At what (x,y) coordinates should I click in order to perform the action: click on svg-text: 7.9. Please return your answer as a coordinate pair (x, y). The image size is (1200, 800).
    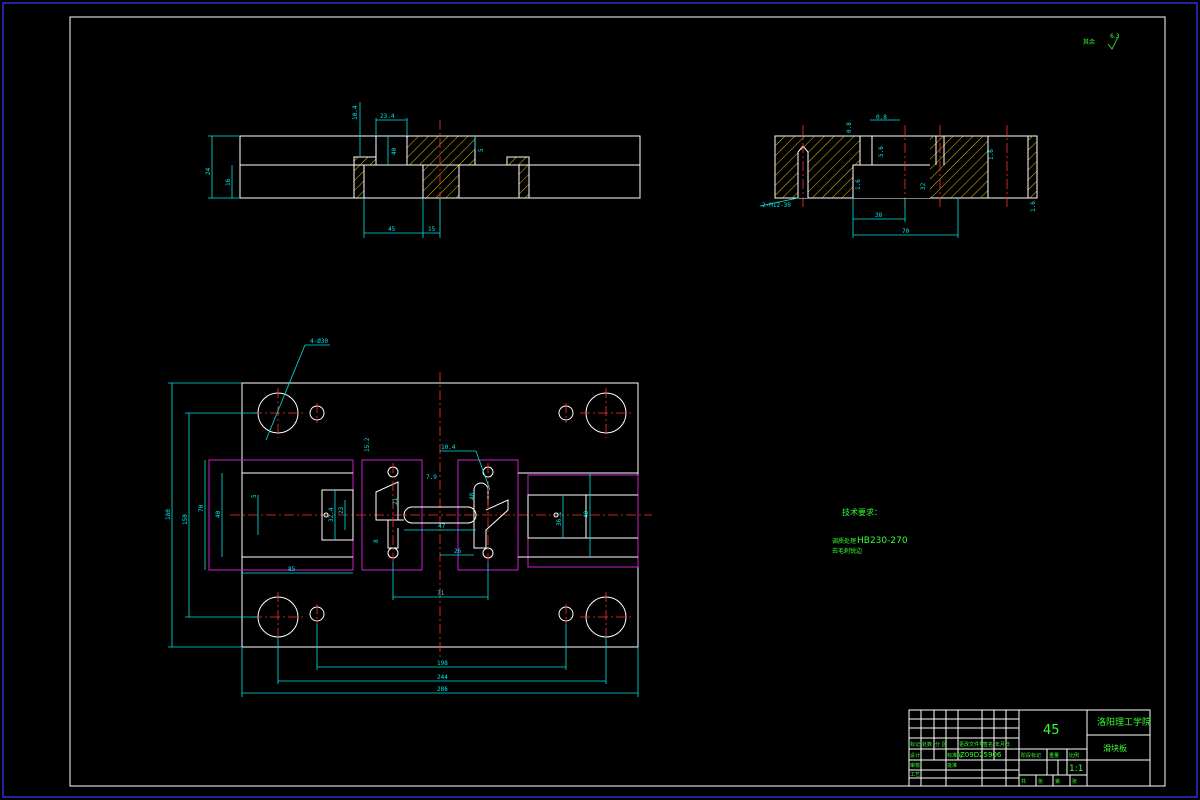
    Looking at the image, I should click on (431, 477).